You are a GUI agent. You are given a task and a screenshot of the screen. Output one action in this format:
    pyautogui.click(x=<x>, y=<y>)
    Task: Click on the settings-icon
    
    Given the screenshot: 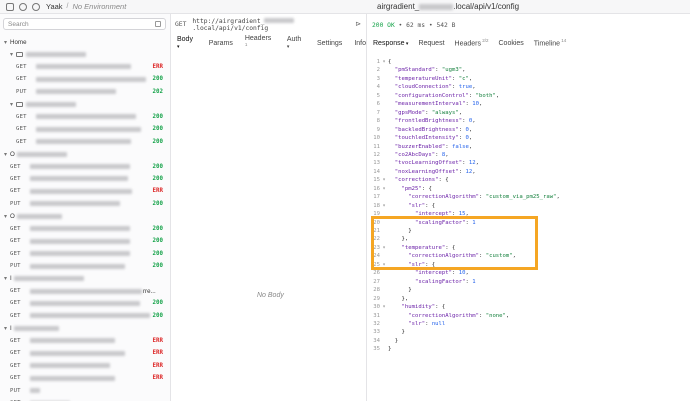 What is the action you would take?
    pyautogui.click(x=36, y=6)
    